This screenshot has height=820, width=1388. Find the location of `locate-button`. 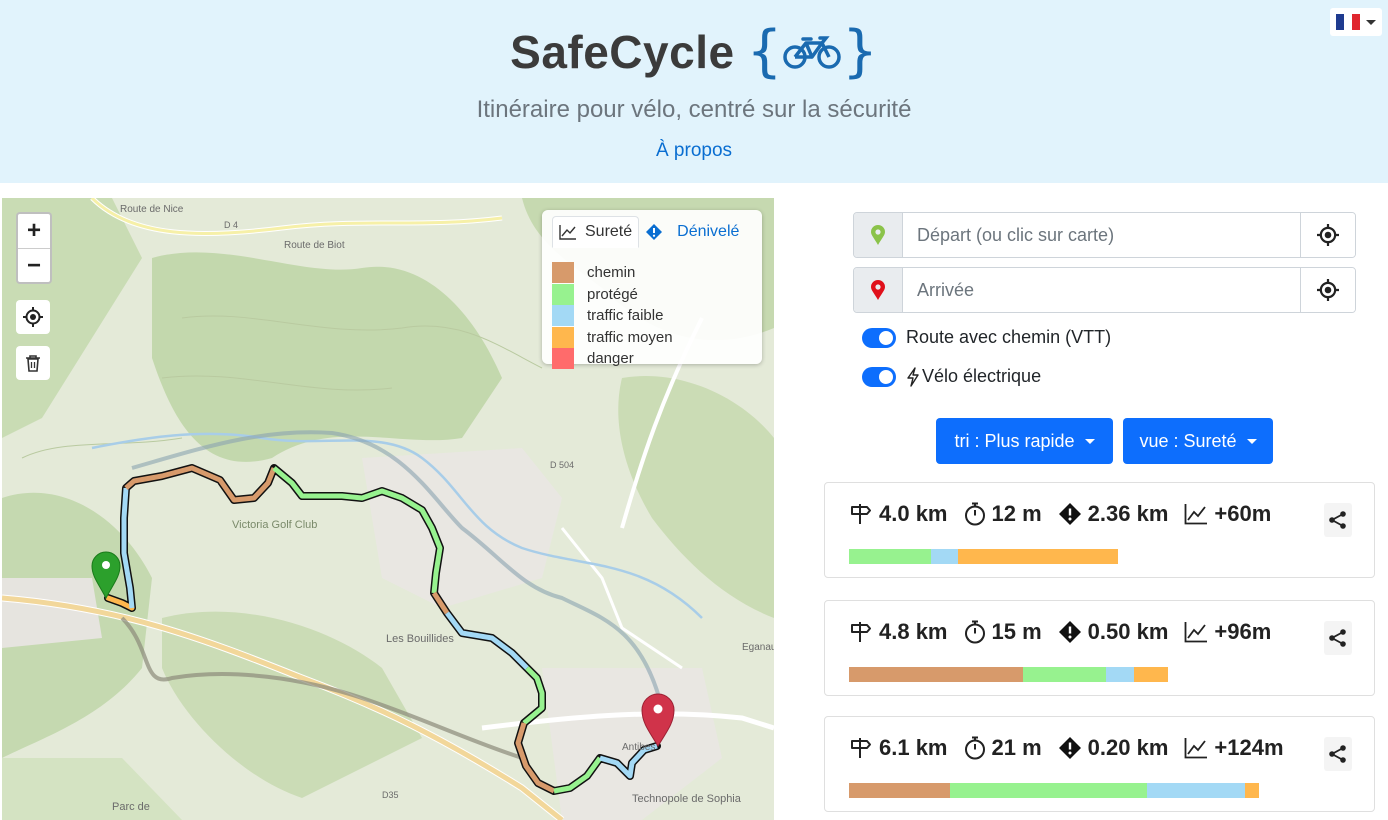

locate-button is located at coordinates (33, 317).